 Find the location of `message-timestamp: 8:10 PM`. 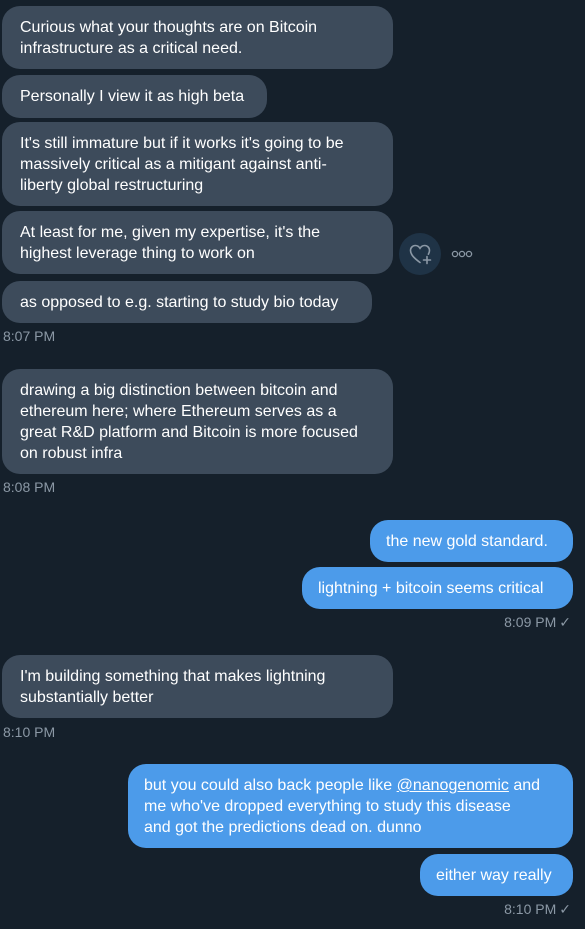

message-timestamp: 8:10 PM is located at coordinates (29, 732).